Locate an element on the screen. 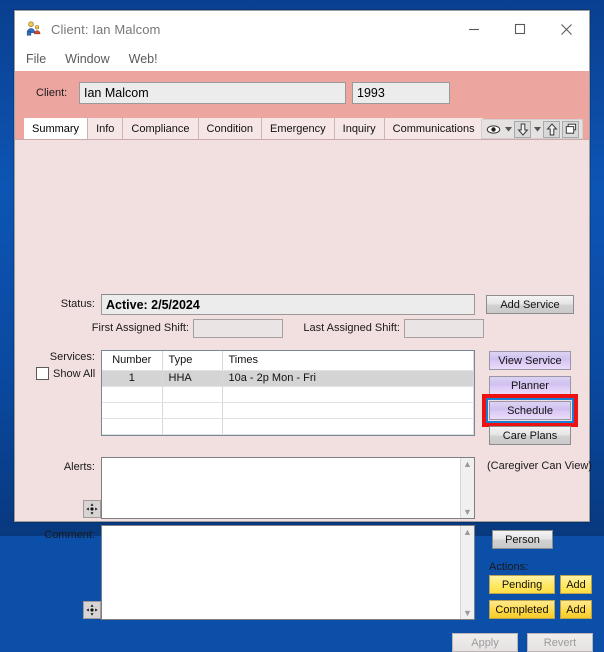 This screenshot has height=652, width=604. download-dropdown-caret-icon is located at coordinates (537, 129).